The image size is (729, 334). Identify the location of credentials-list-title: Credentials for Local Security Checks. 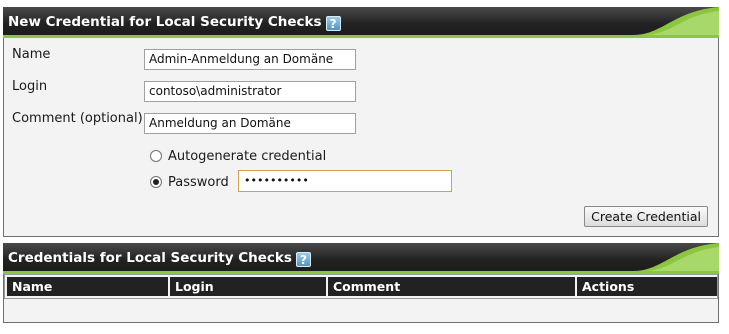
(150, 258).